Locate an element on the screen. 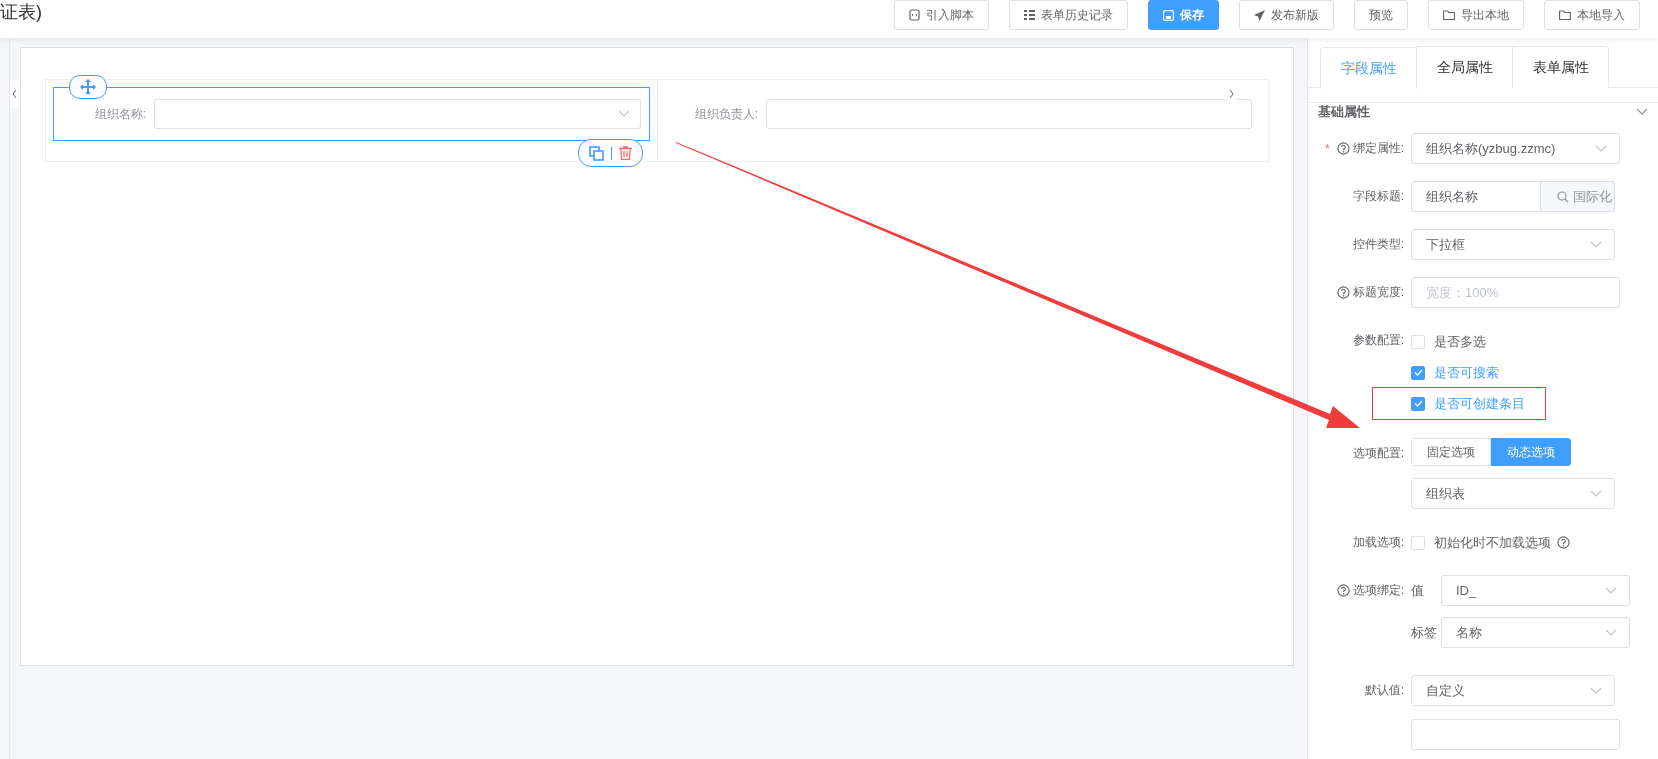  toolbar-button: 发布新版 is located at coordinates (1286, 15).